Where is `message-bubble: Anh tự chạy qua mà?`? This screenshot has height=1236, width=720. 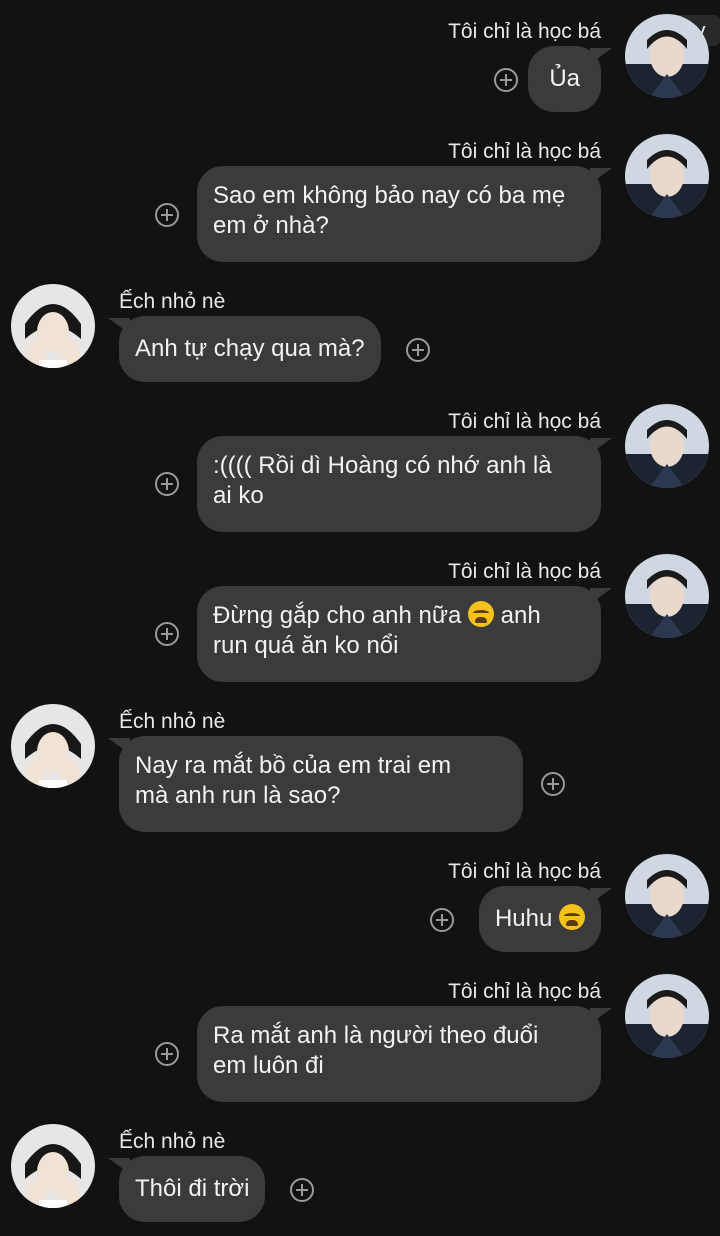
message-bubble: Anh tự chạy qua mà? is located at coordinates (250, 349).